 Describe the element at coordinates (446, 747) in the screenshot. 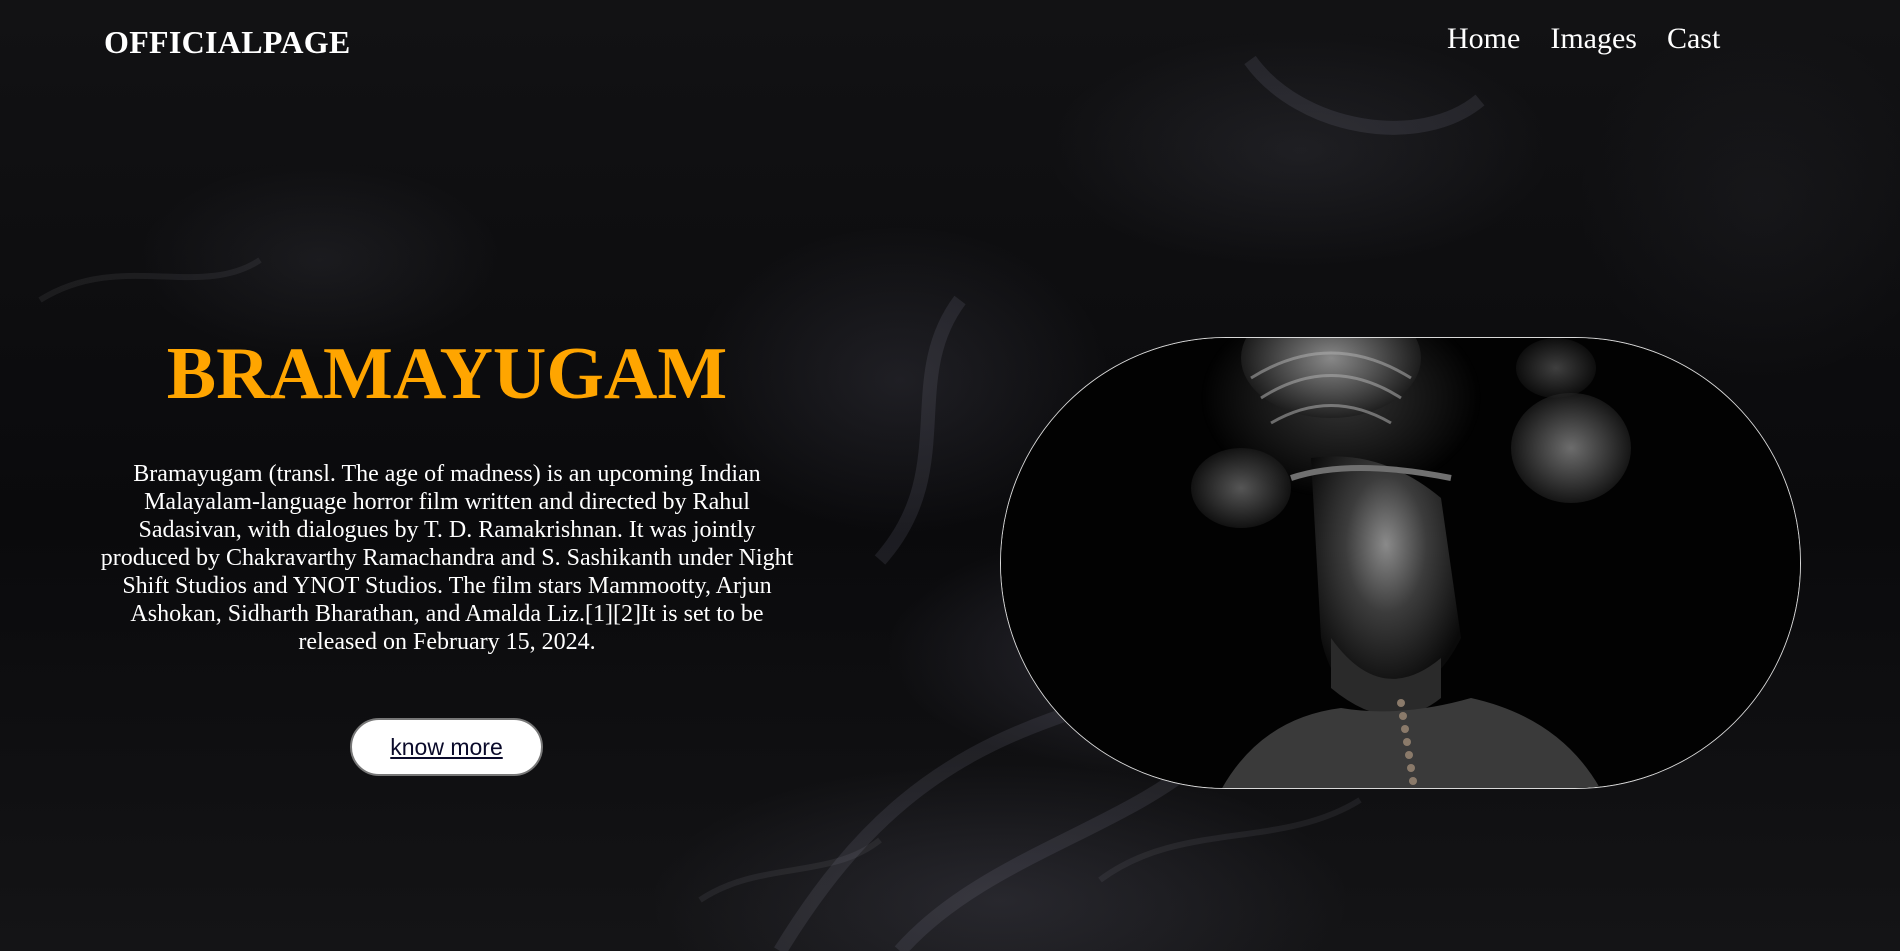

I see `know-more-button: know more` at that location.